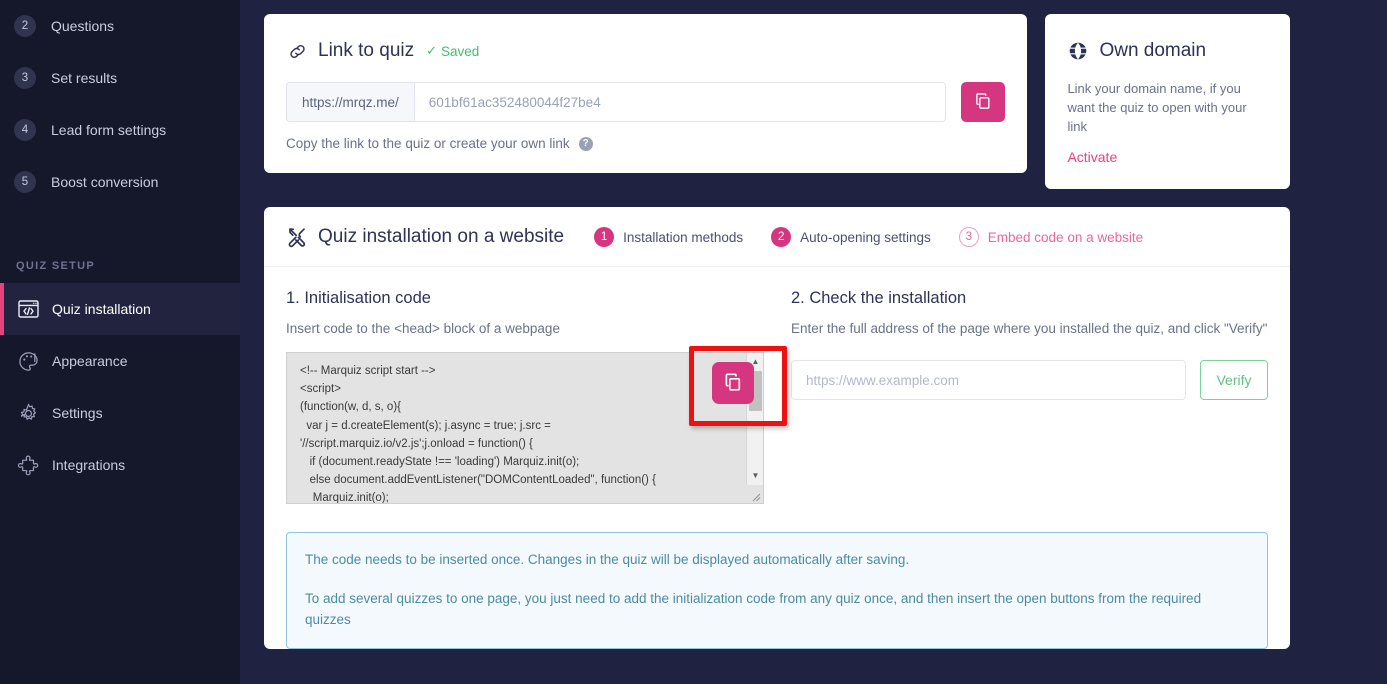 The width and height of the screenshot is (1387, 684). I want to click on step-number-badge: 3, so click(25, 78).